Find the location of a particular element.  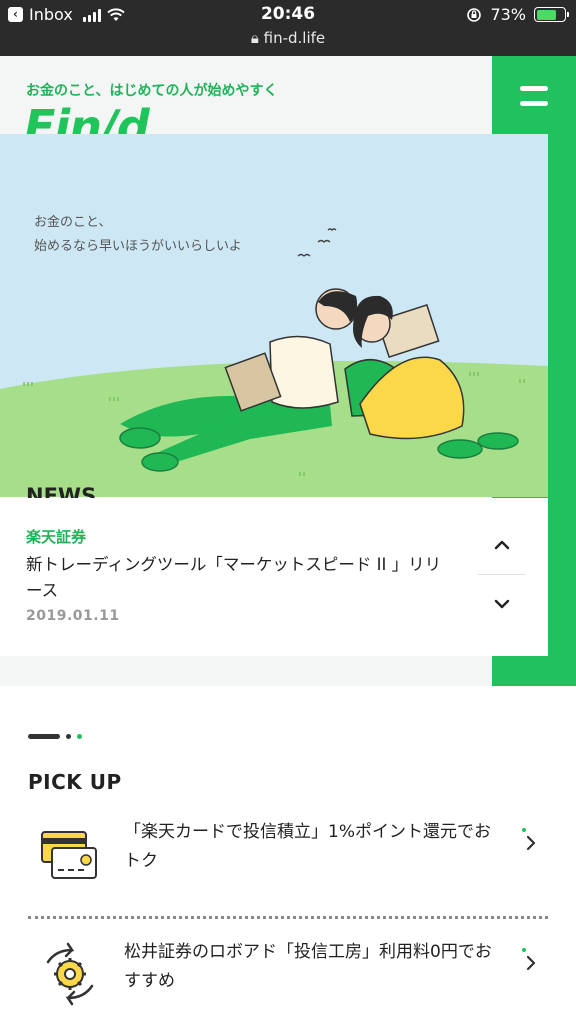

url-bar: 🔒︎ fin-d.life is located at coordinates (288, 38).